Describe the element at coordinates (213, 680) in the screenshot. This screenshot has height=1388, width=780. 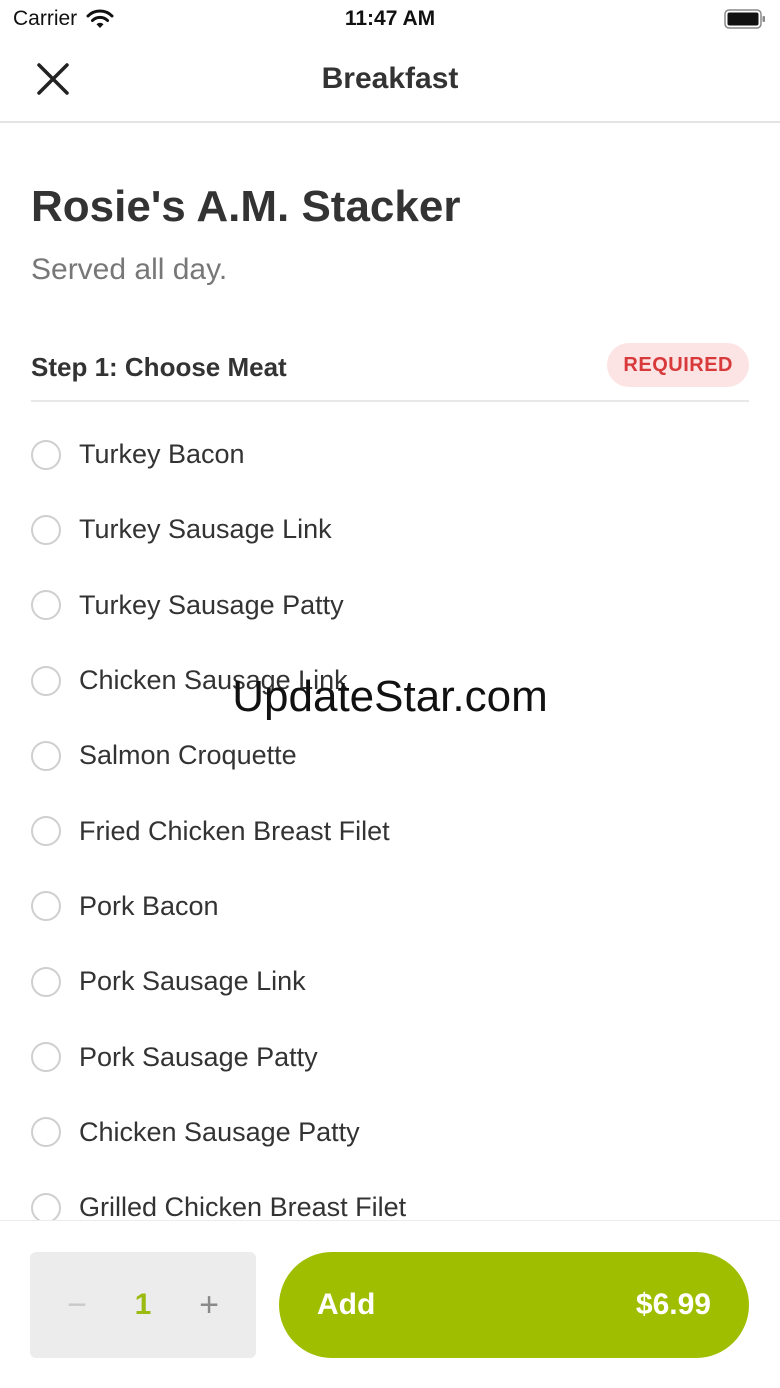
I see `option-label: Chicken Sausage Link` at that location.